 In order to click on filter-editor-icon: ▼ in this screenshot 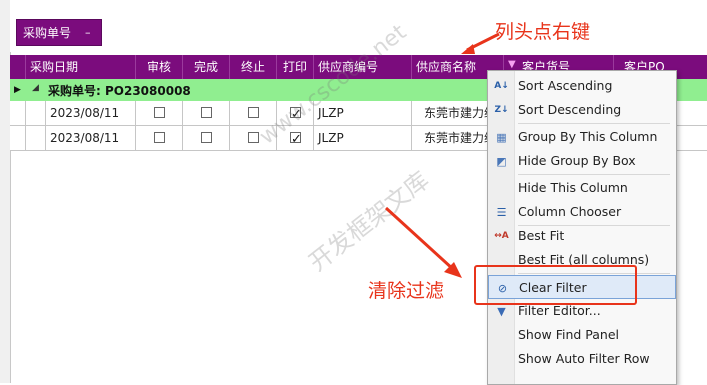, I will do `click(501, 311)`.